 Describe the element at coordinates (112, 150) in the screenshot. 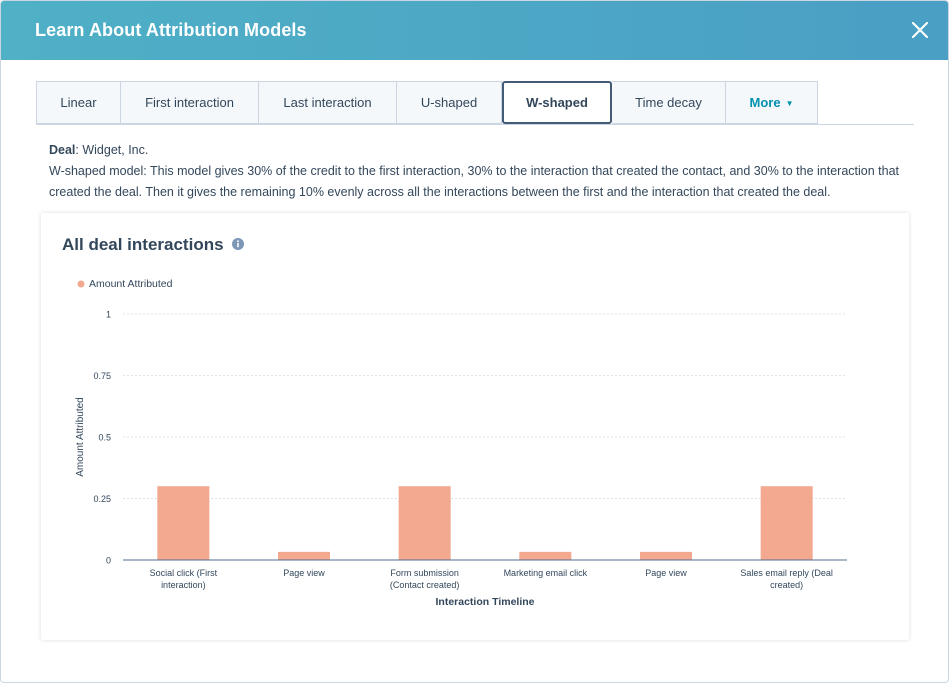

I see `deal-value: : Widget, Inc.` at that location.